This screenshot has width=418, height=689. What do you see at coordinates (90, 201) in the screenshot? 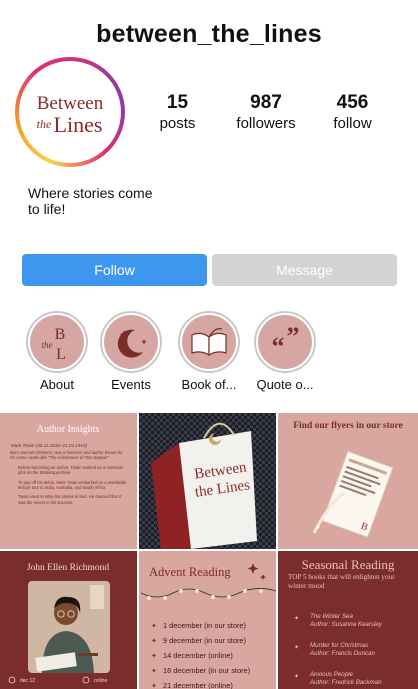
I see `profile-bio: Where stories come to life!` at bounding box center [90, 201].